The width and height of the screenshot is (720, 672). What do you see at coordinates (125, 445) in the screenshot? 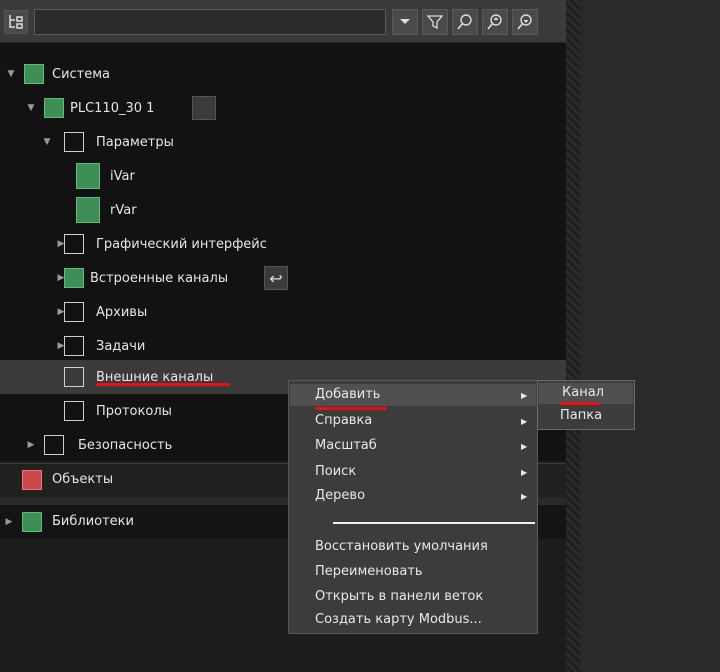
I see `tree-label: Безопасность` at bounding box center [125, 445].